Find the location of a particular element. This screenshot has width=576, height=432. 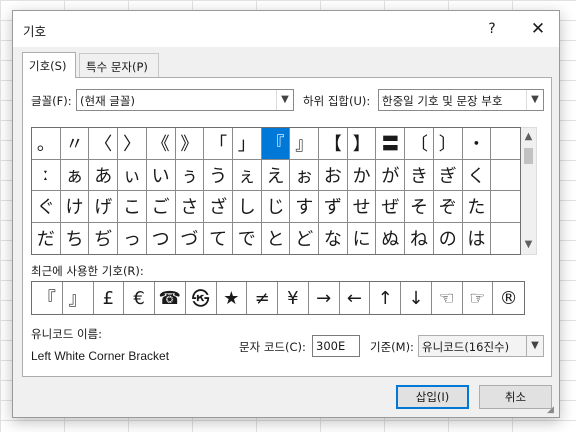

symbol-cell: ご is located at coordinates (161, 207).